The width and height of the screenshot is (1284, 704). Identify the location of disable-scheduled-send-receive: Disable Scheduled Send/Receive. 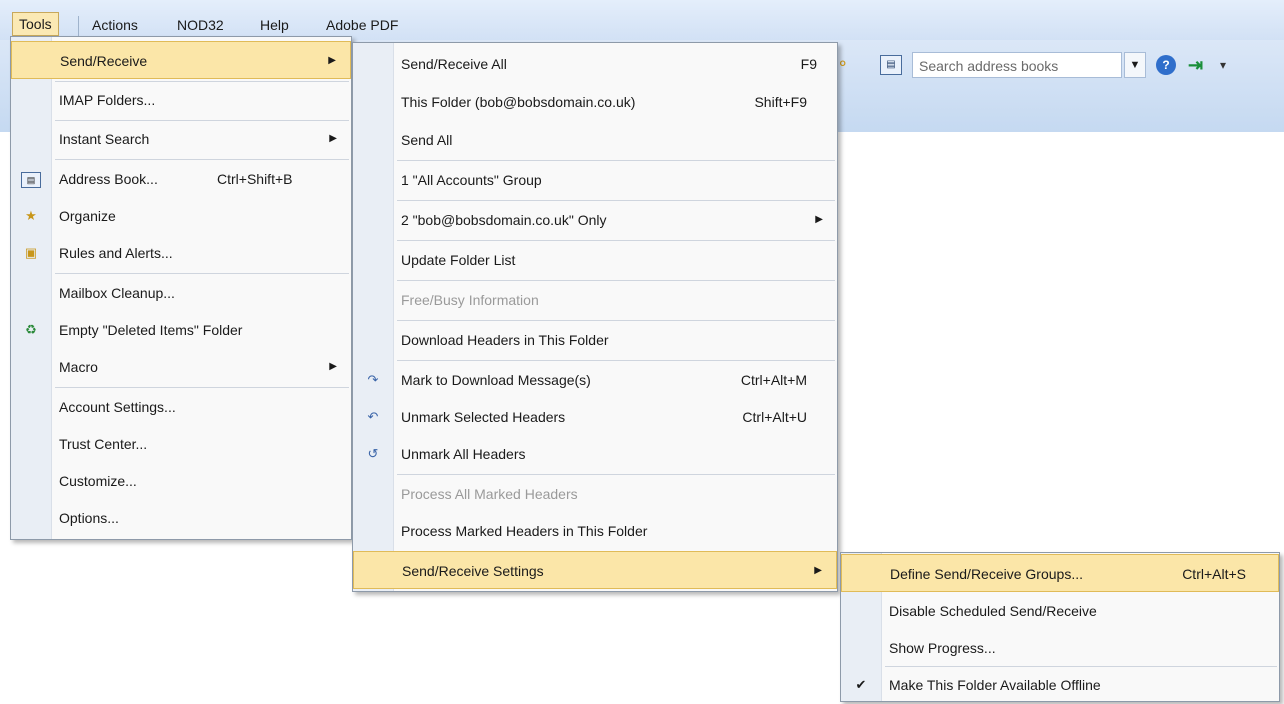
(1060, 611).